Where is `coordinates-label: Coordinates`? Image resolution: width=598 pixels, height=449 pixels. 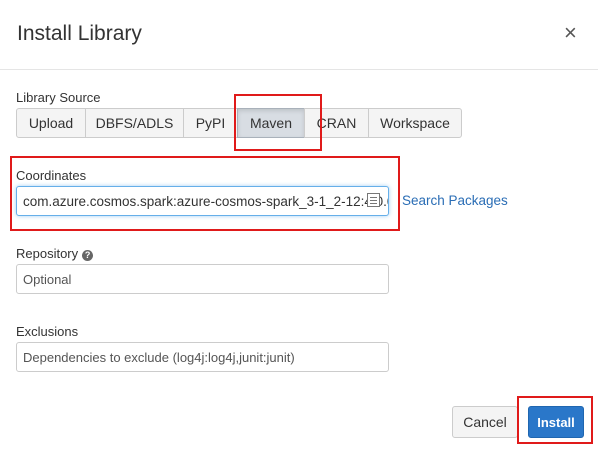 coordinates-label: Coordinates is located at coordinates (51, 175).